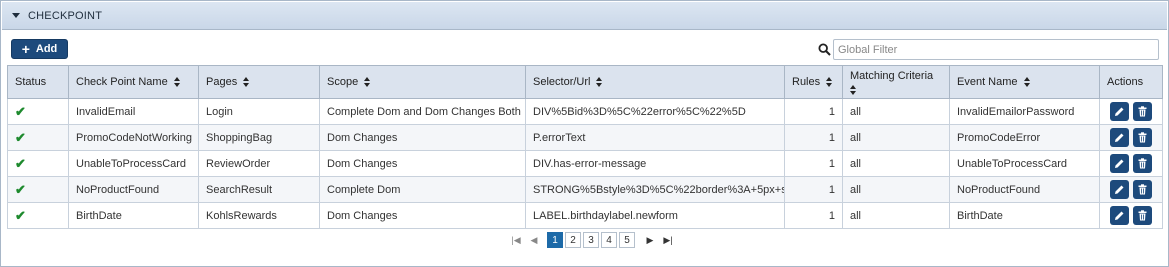 Image resolution: width=1169 pixels, height=267 pixels. Describe the element at coordinates (573, 240) in the screenshot. I see `page-number-button: 2` at that location.